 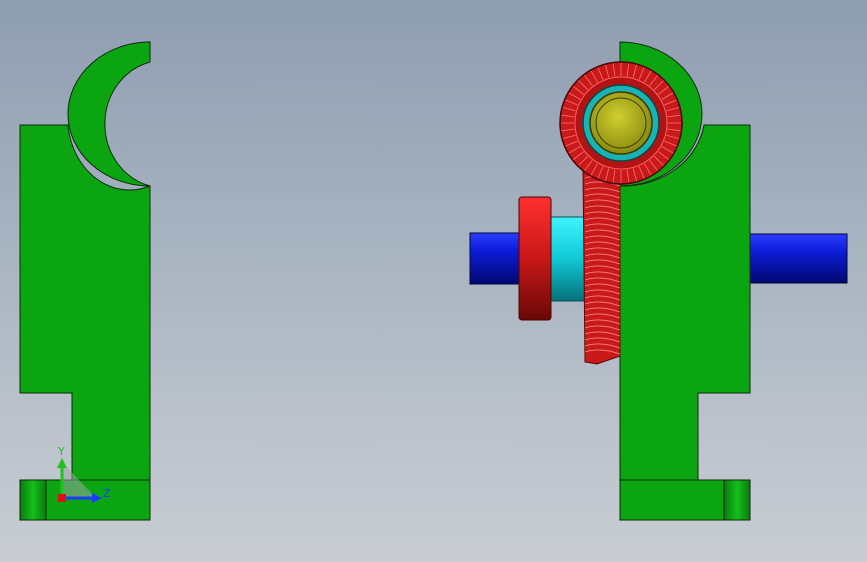 I want to click on gear-wheel, so click(x=621, y=123).